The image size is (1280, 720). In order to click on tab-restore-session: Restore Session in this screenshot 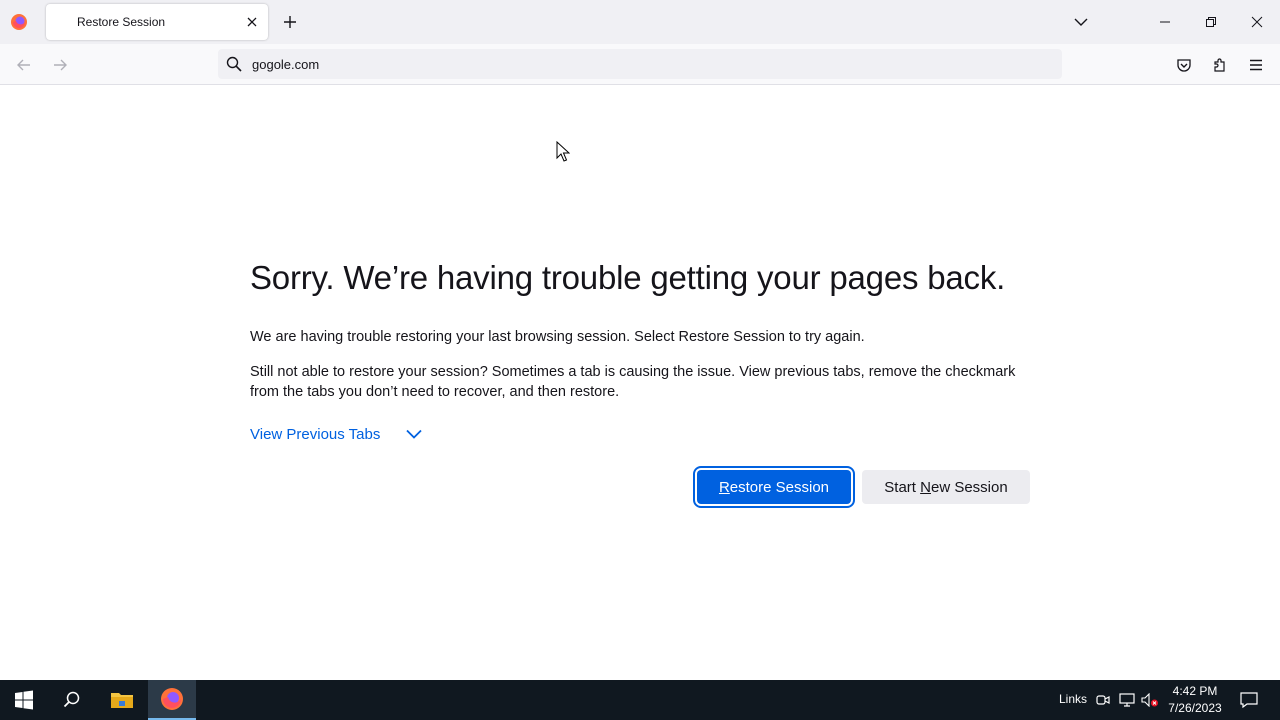, I will do `click(157, 22)`.